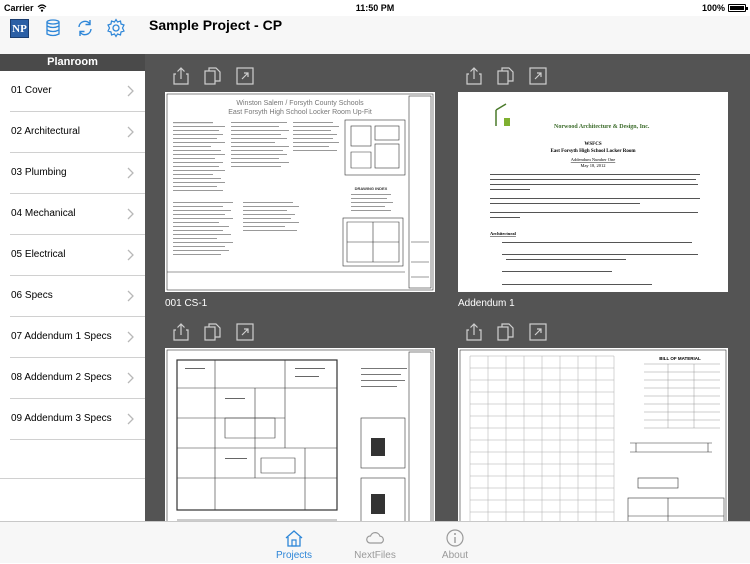 This screenshot has width=750, height=564. What do you see at coordinates (300, 103) in the screenshot?
I see `sheet-header-line1: Winston Salem / Forsyth County Schools` at bounding box center [300, 103].